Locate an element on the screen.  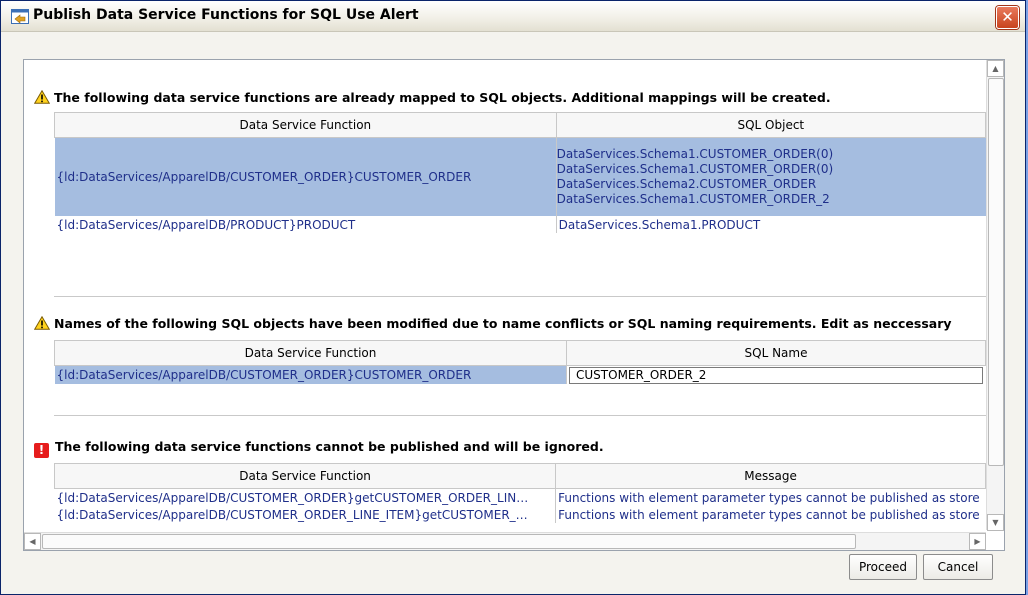
column-header: SQL Name is located at coordinates (776, 353).